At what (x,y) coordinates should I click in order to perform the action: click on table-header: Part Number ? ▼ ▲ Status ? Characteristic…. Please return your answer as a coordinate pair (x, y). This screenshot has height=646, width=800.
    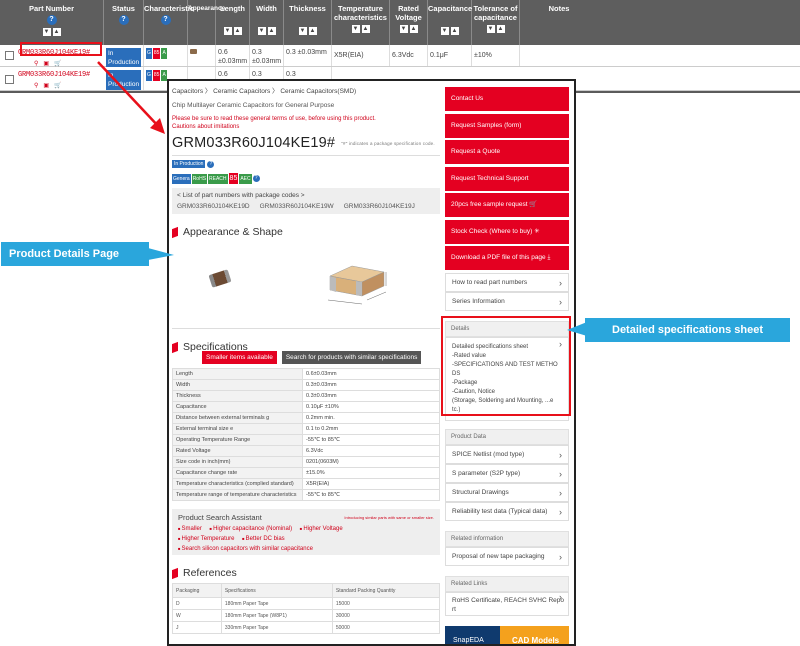
    Looking at the image, I should click on (400, 22).